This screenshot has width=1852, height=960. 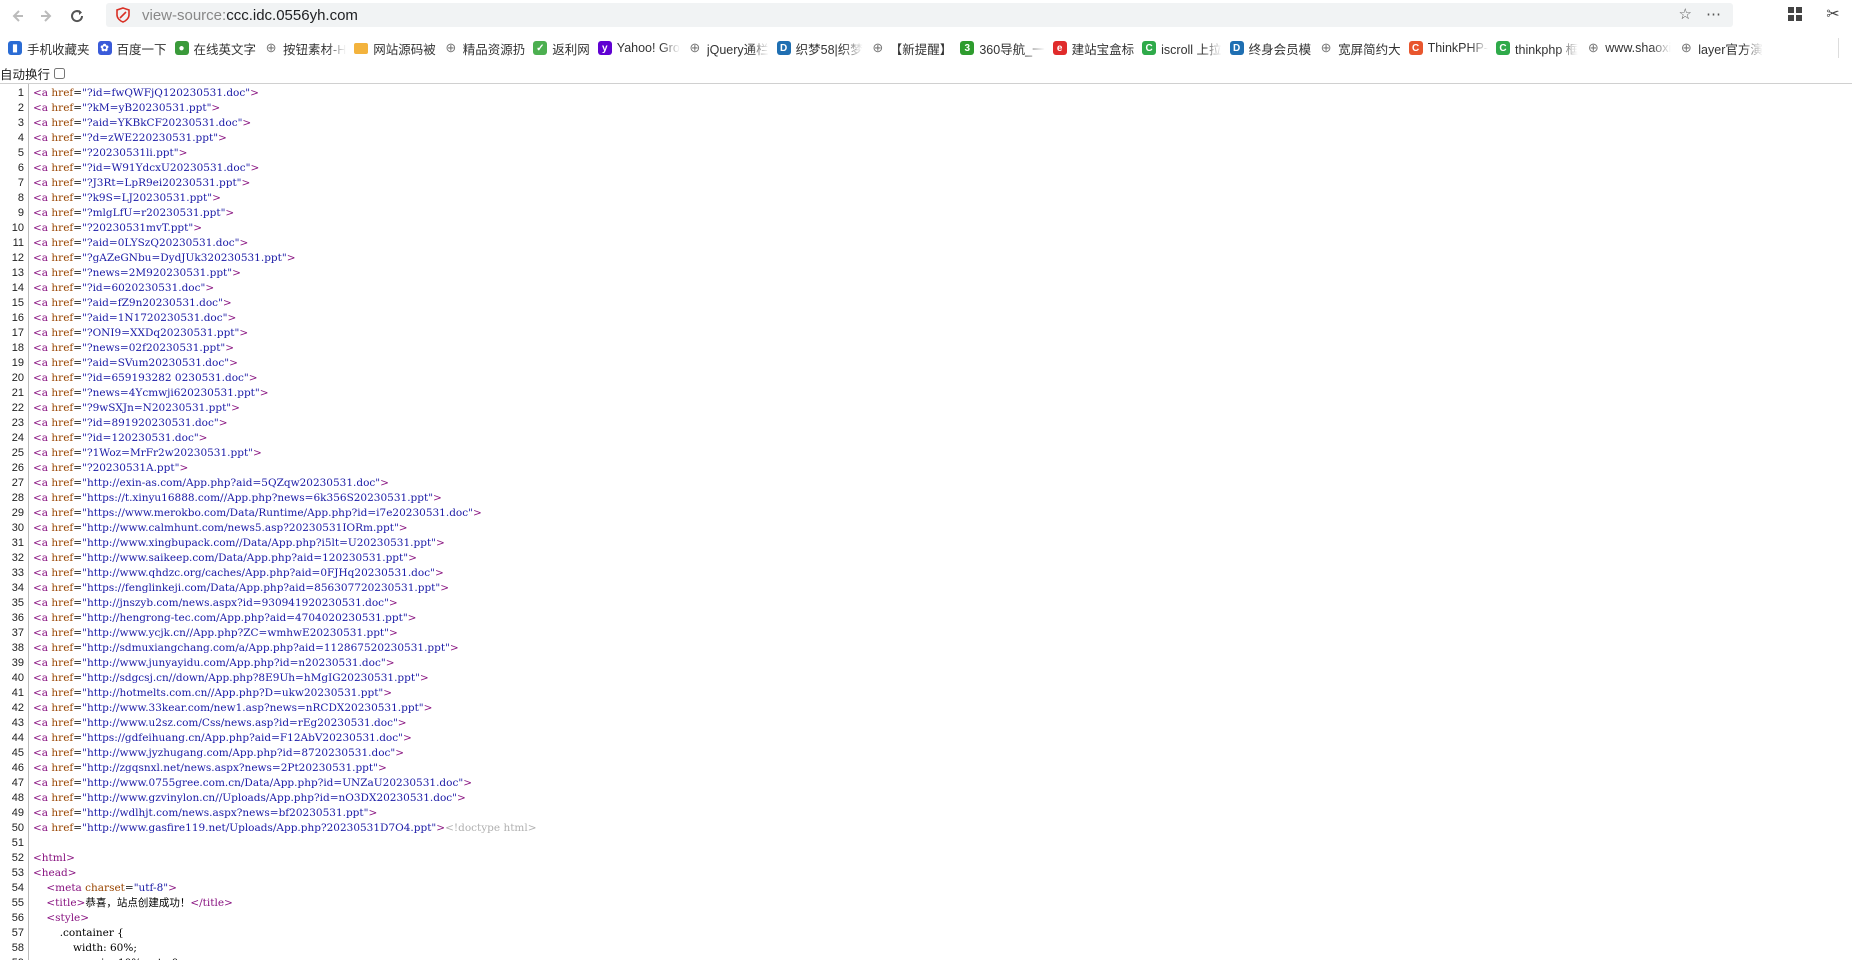 I want to click on bookmark-item: C ThinkPHP-, so click(x=1448, y=48).